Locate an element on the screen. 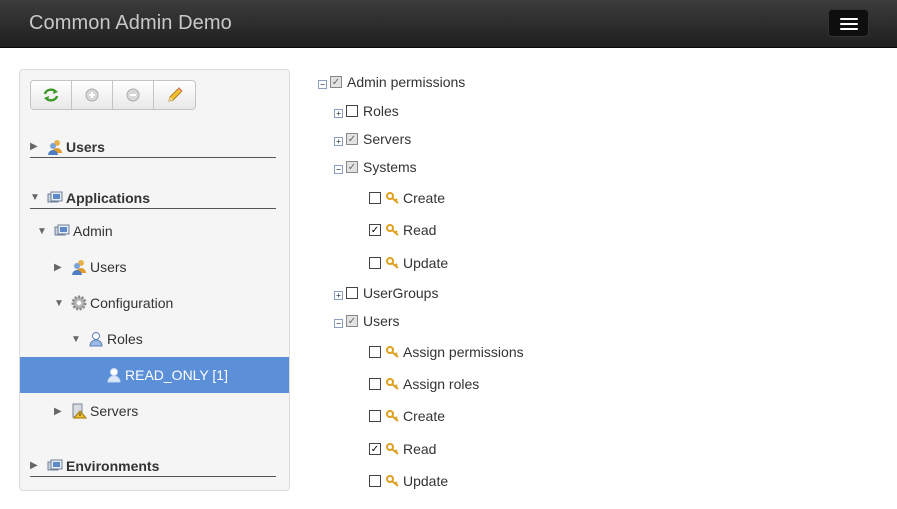 This screenshot has height=509, width=897. perm-node-label: Update is located at coordinates (426, 263).